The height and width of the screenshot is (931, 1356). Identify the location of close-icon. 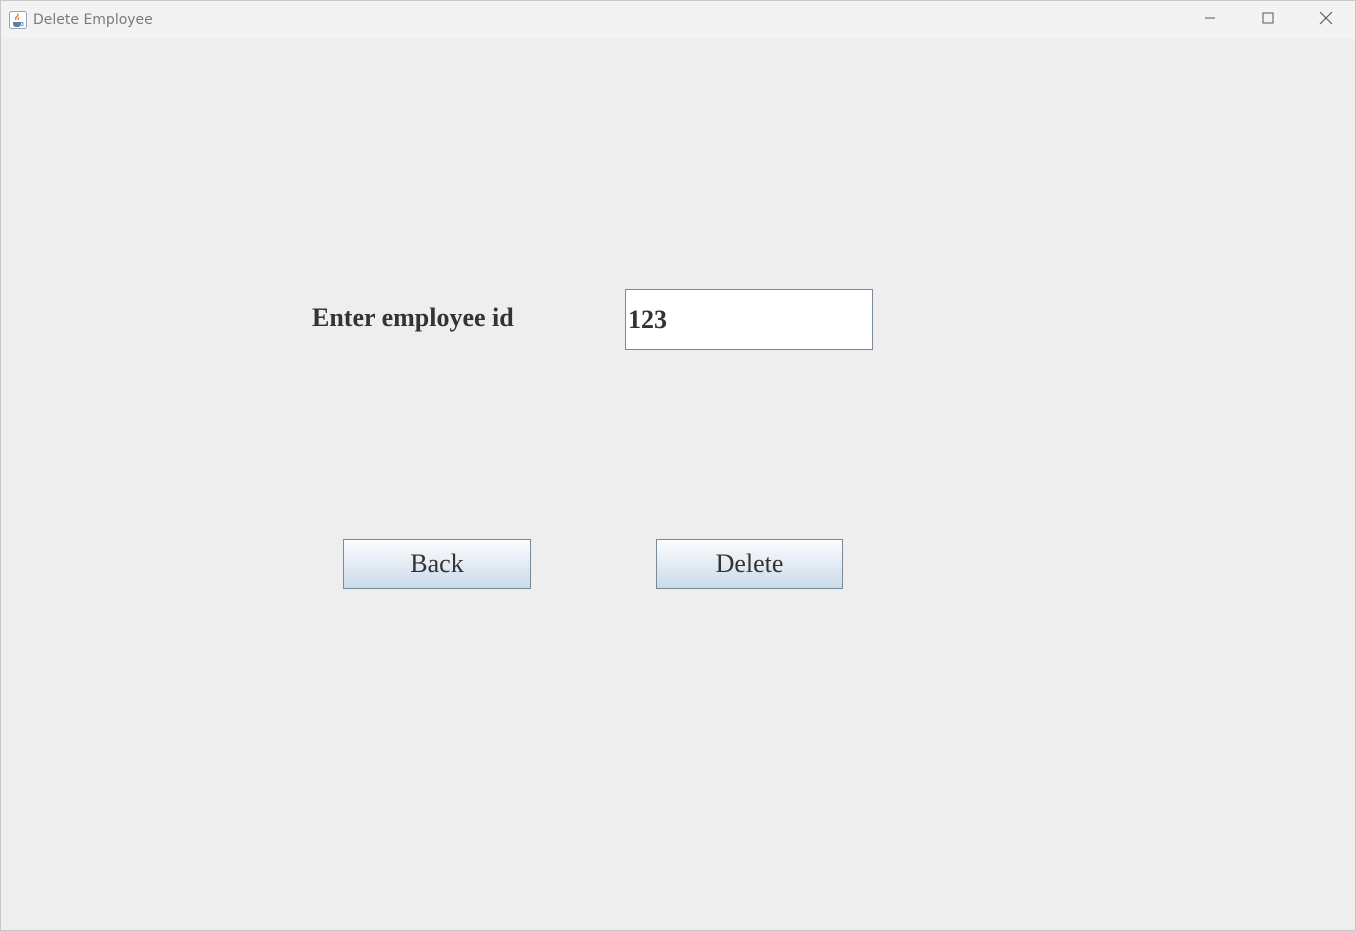
(1326, 20).